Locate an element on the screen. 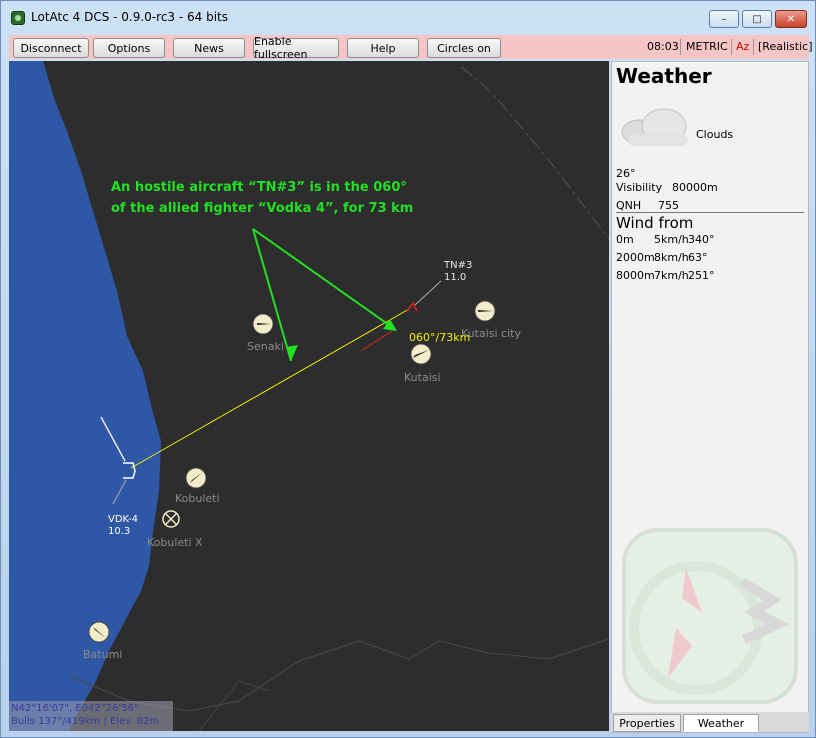 Image resolution: width=816 pixels, height=738 pixels. app-logo-icon is located at coordinates (18, 18).